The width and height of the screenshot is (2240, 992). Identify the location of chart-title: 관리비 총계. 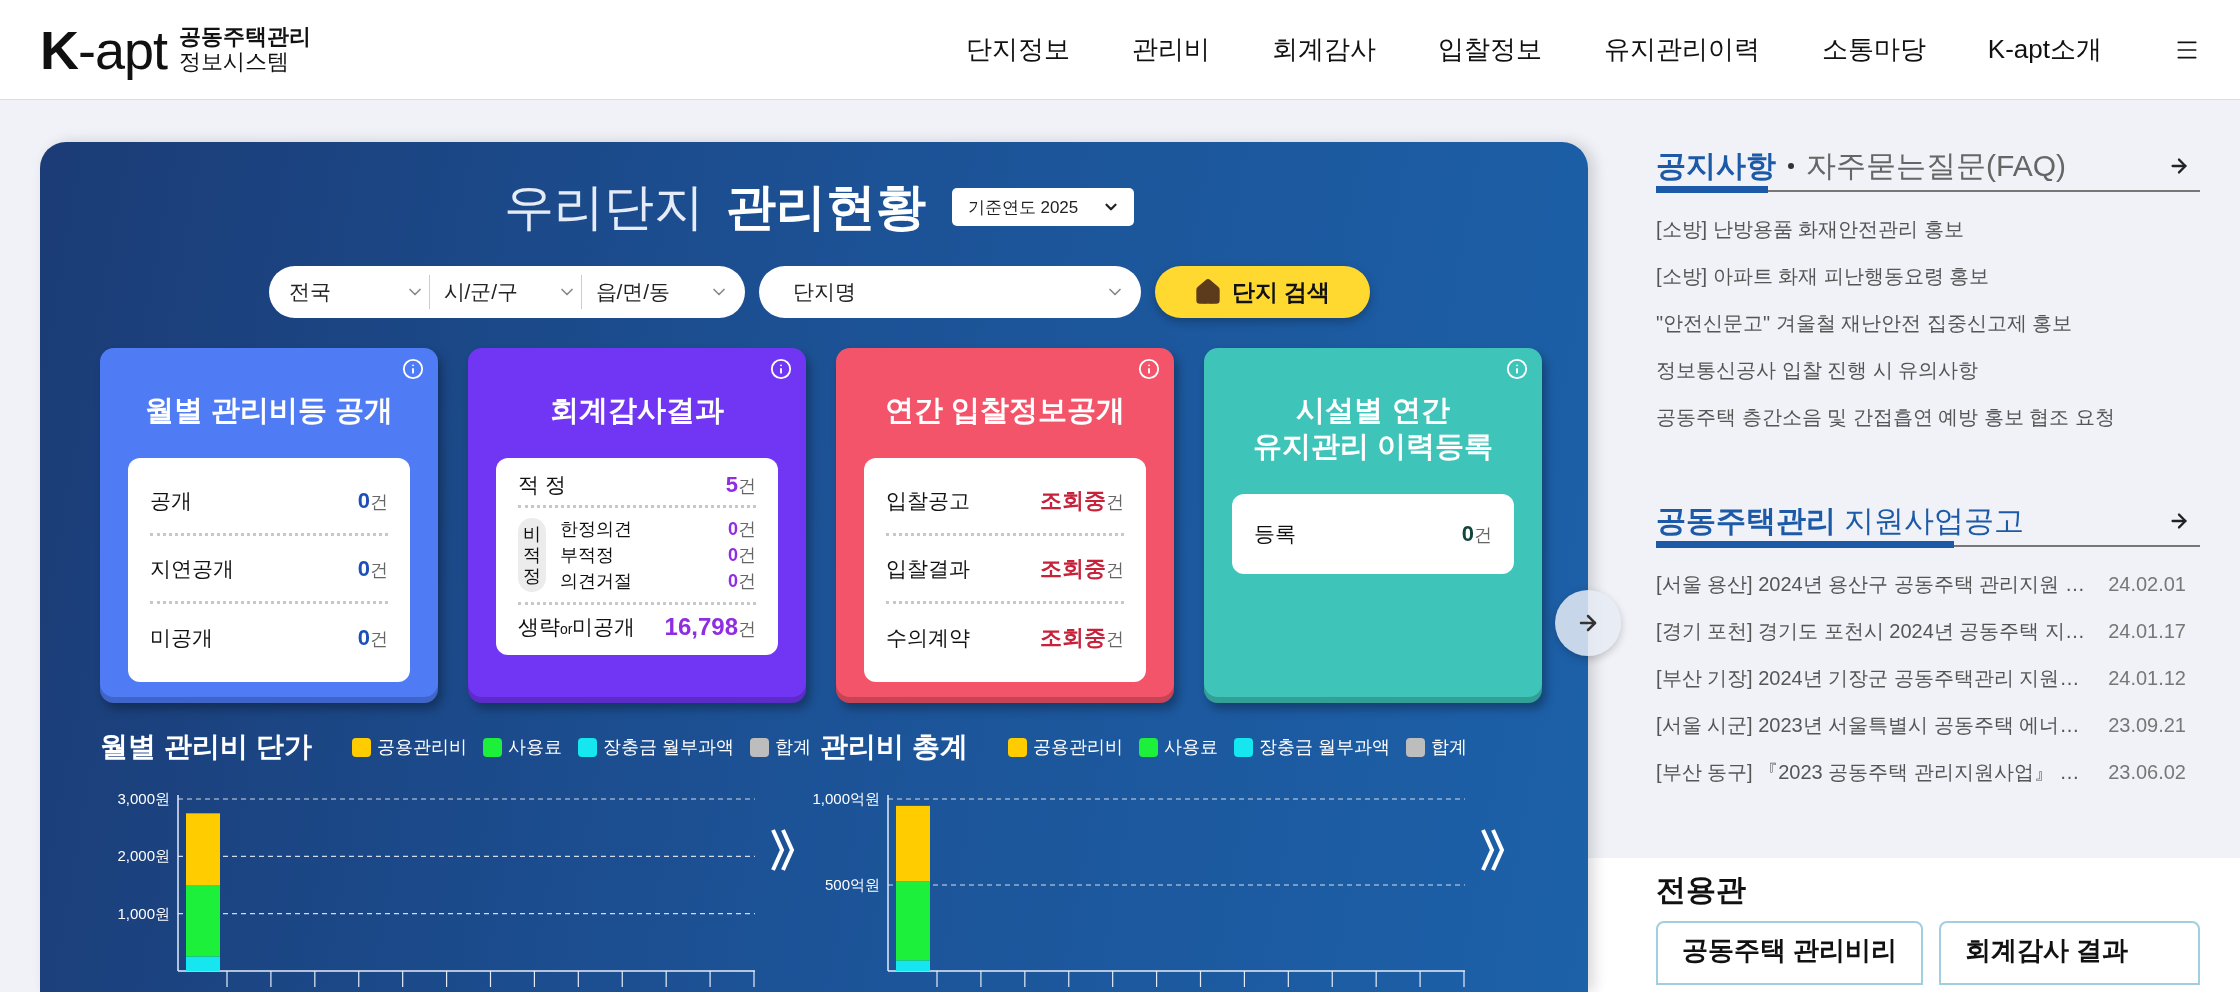
(894, 747).